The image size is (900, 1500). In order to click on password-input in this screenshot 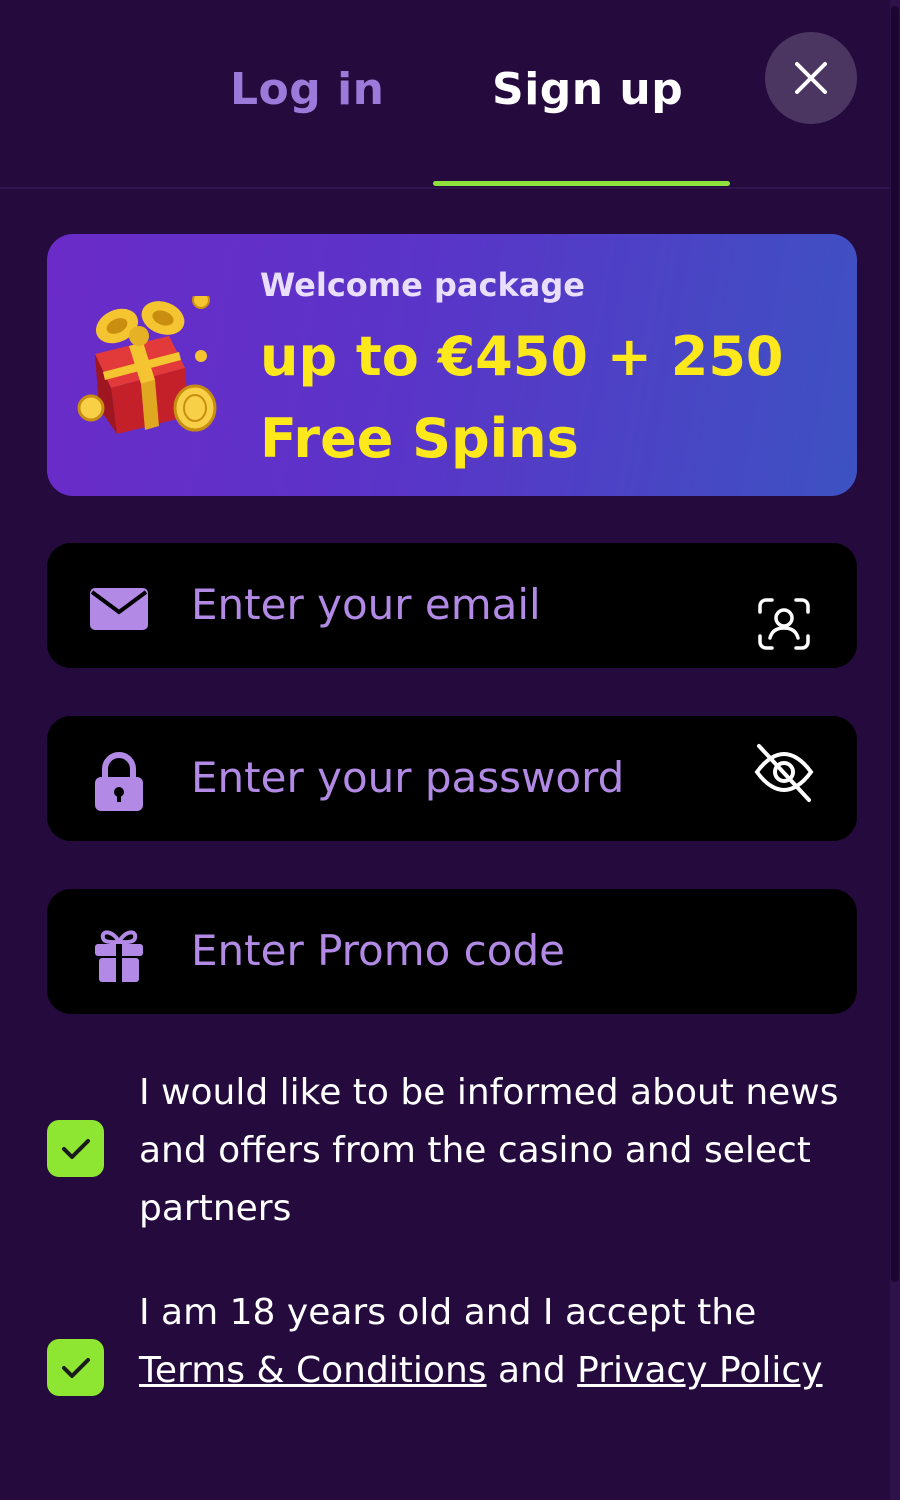, I will do `click(471, 777)`.